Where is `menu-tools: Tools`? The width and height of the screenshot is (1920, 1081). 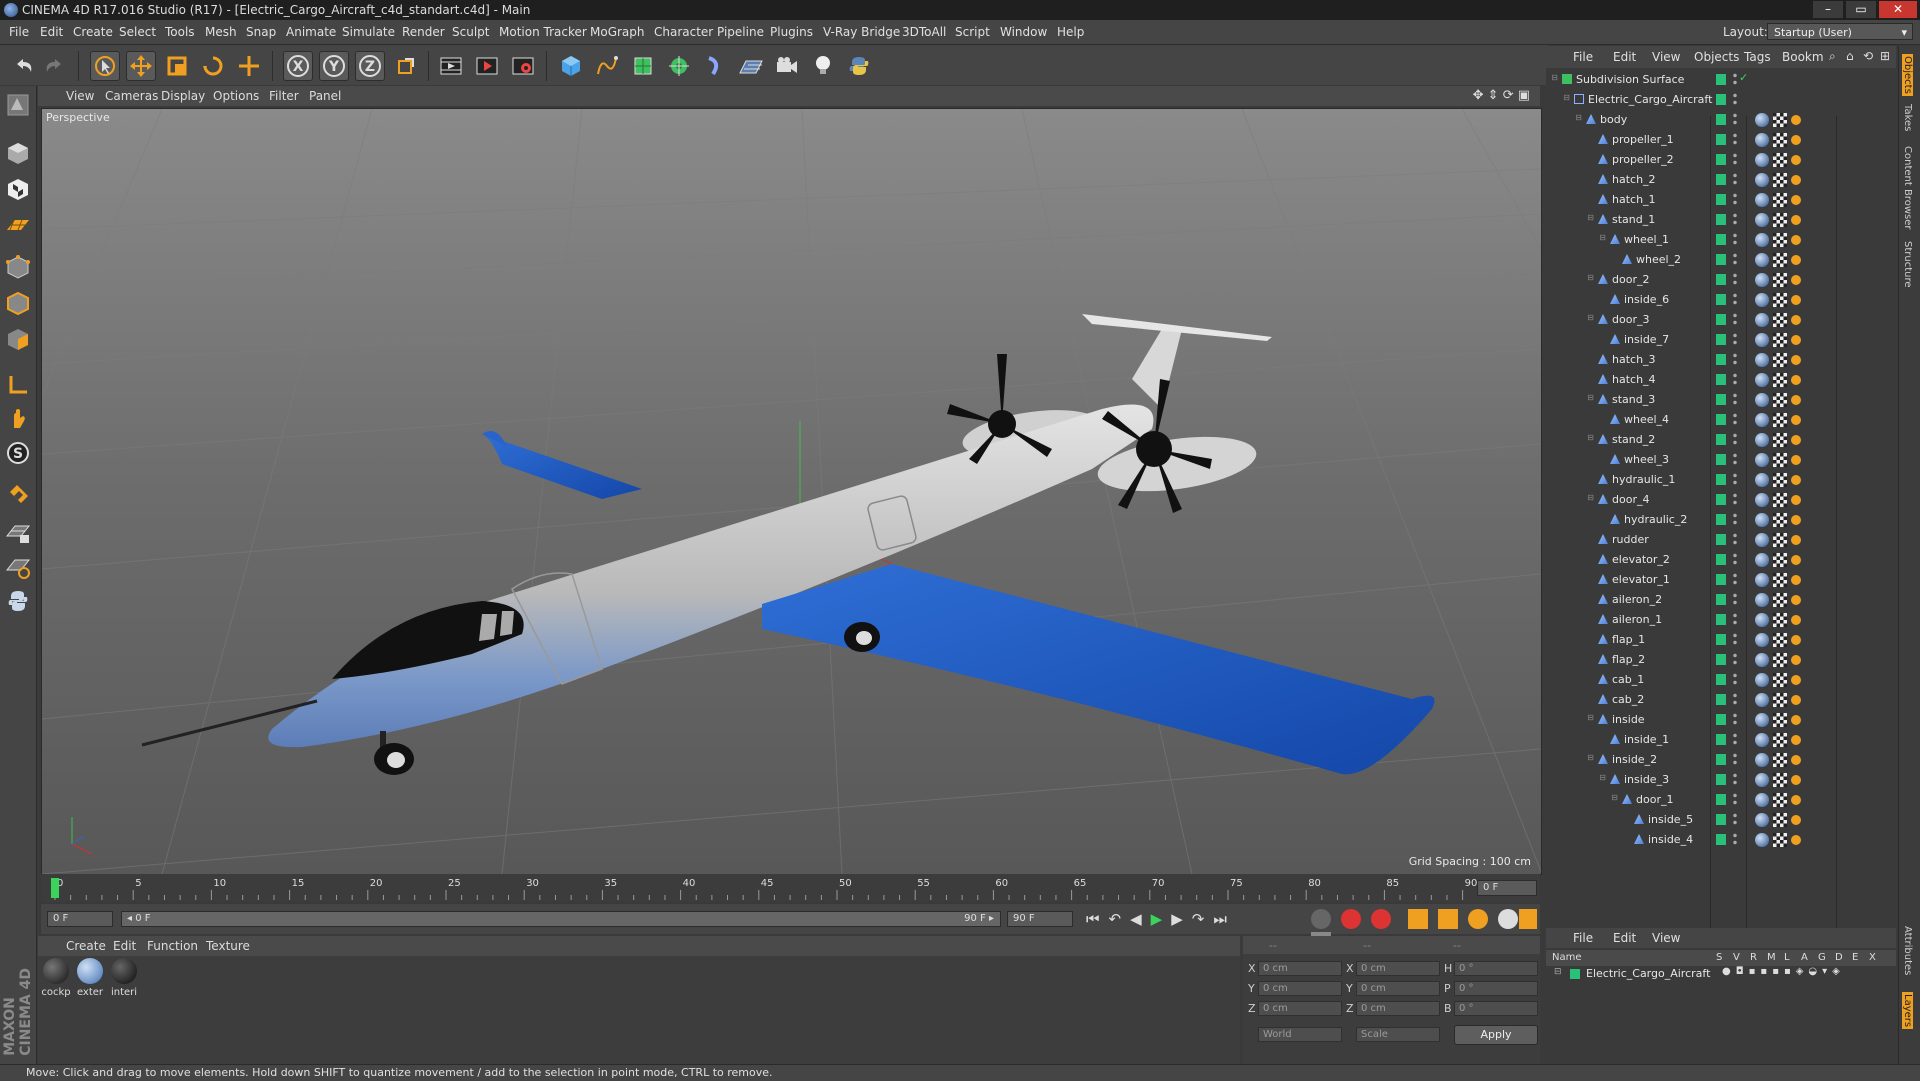
menu-tools: Tools is located at coordinates (180, 32).